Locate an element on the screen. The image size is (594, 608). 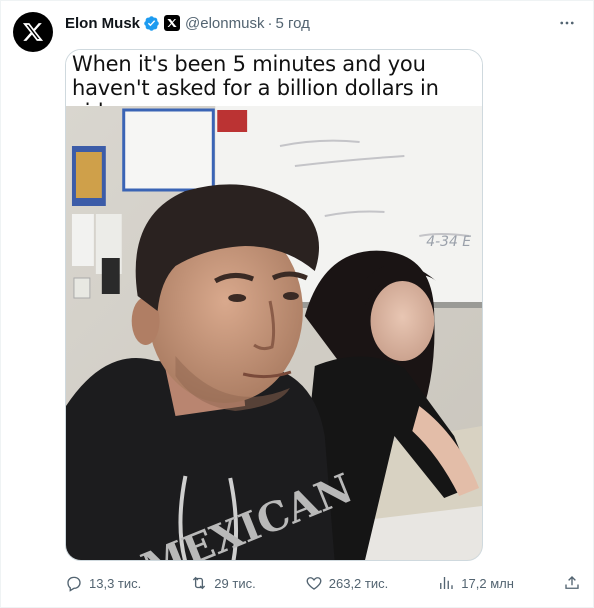
repost-button: 29 тис. is located at coordinates (223, 583).